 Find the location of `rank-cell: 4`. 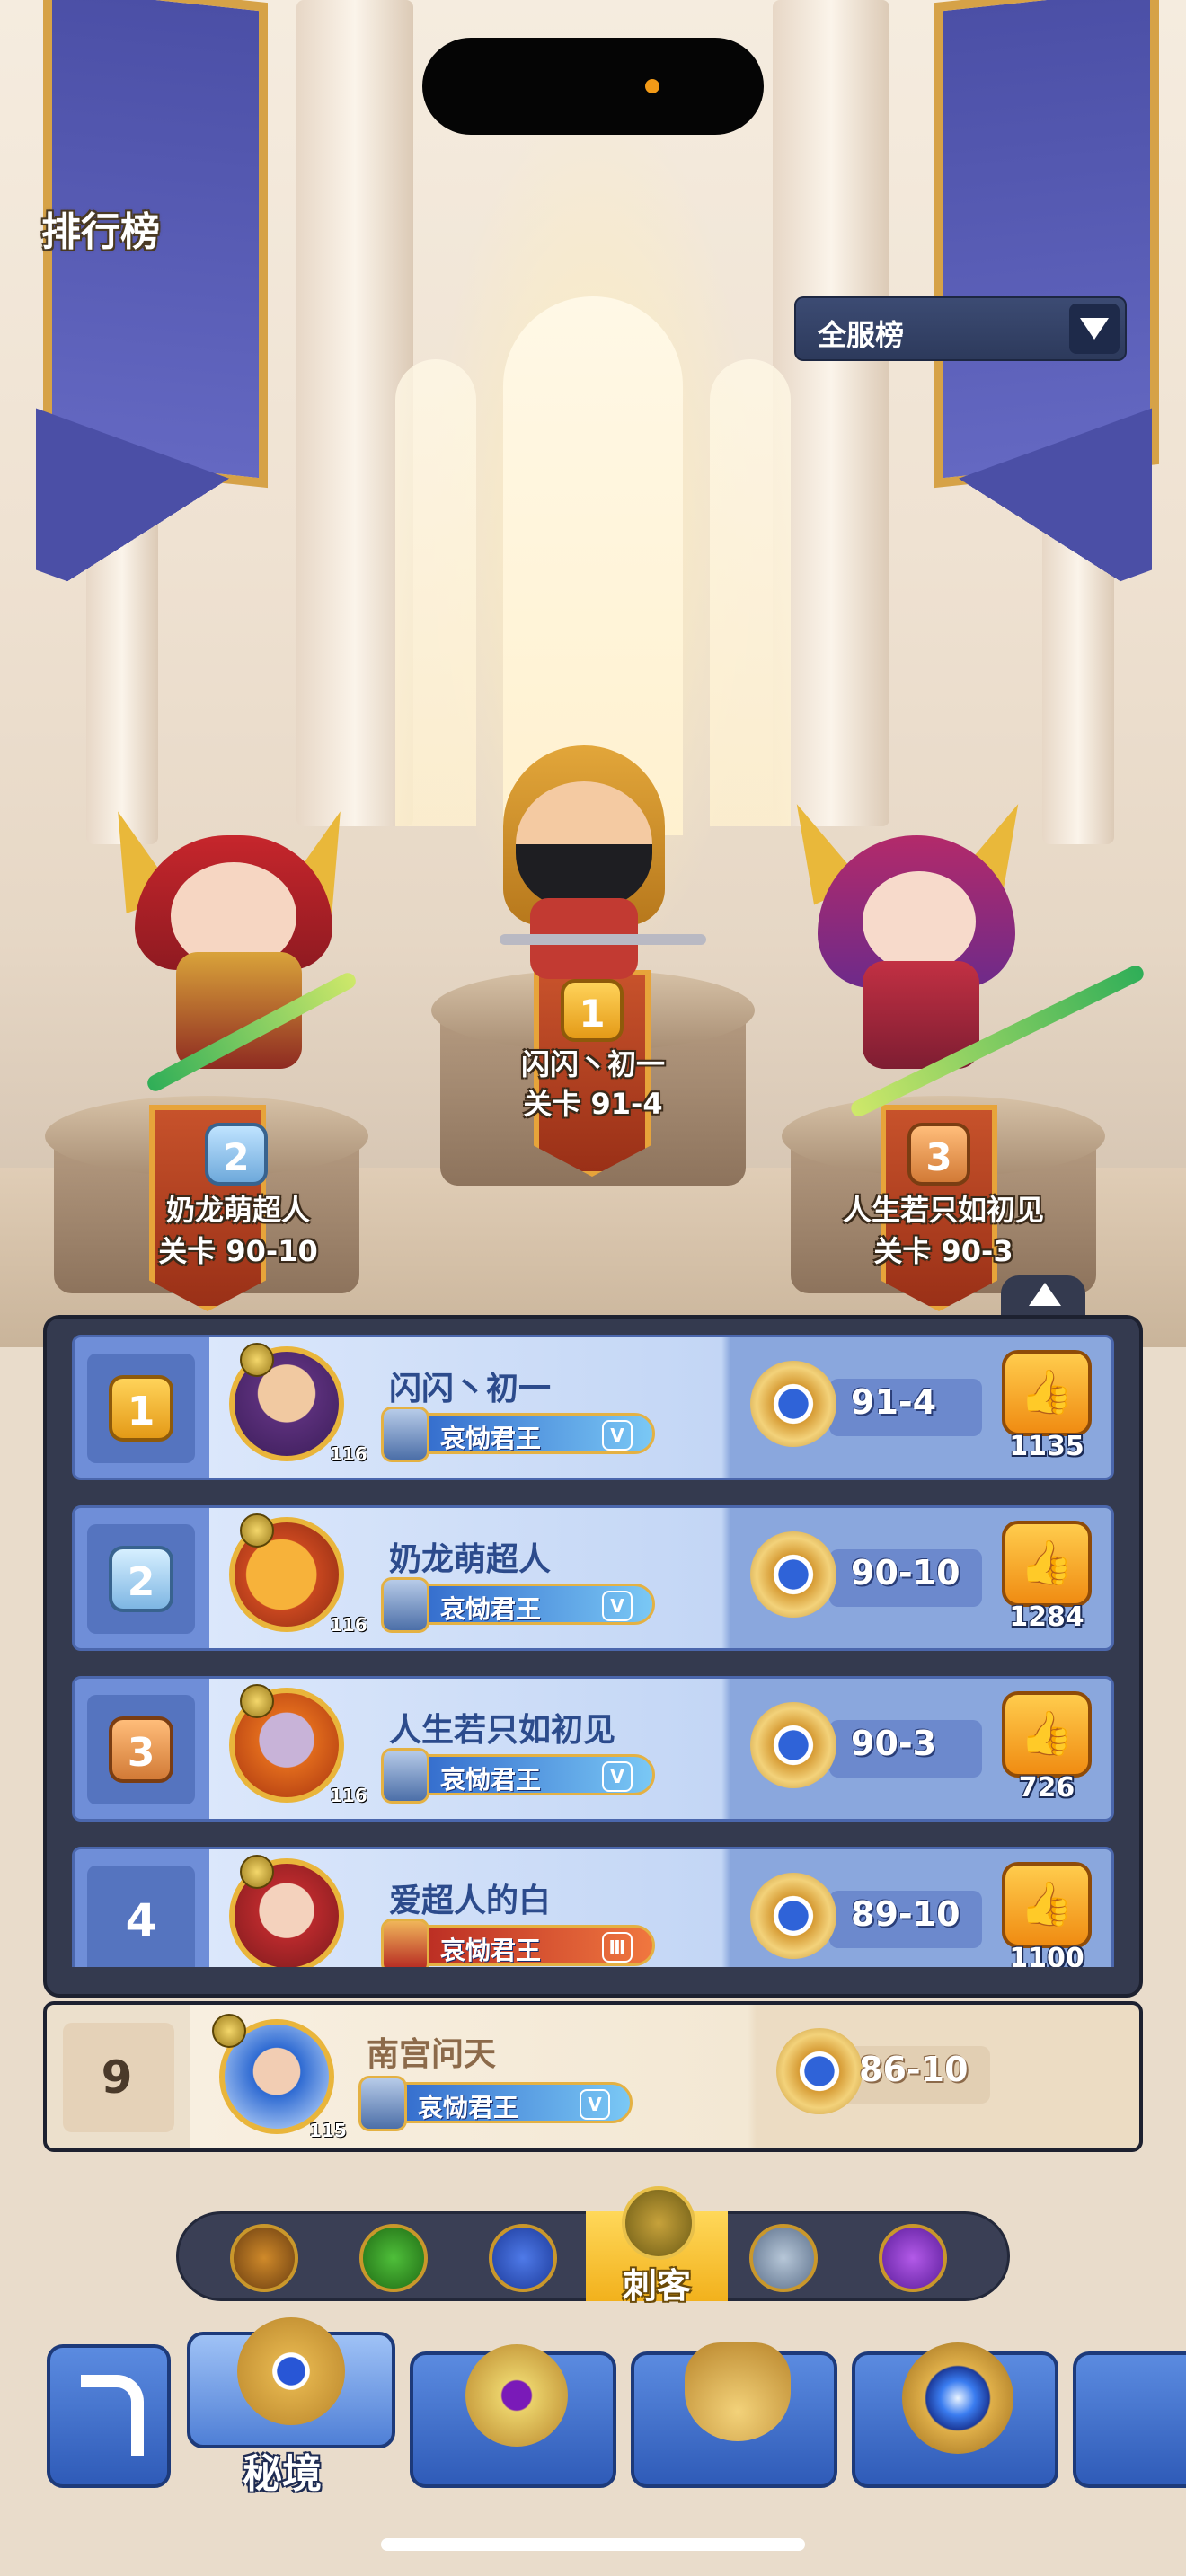

rank-cell: 4 is located at coordinates (141, 1916).